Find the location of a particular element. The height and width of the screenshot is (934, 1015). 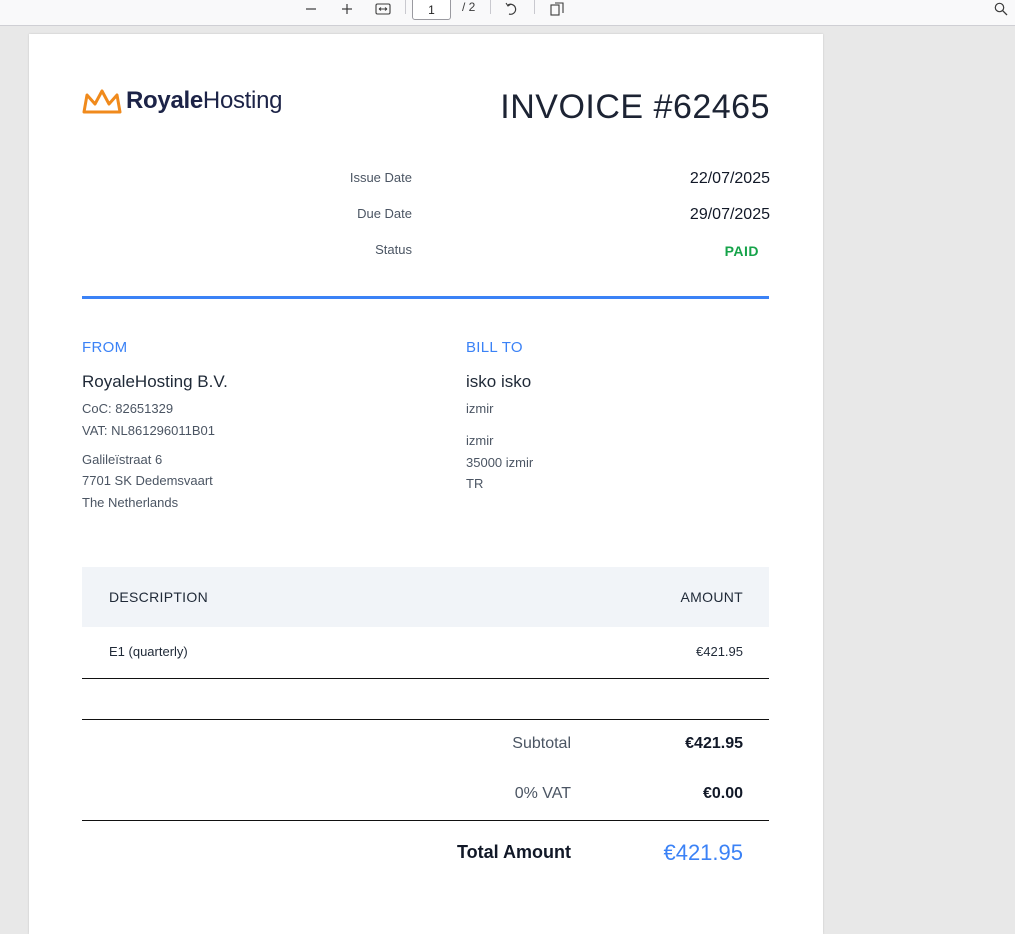

page-view-button is located at coordinates (557, 9).